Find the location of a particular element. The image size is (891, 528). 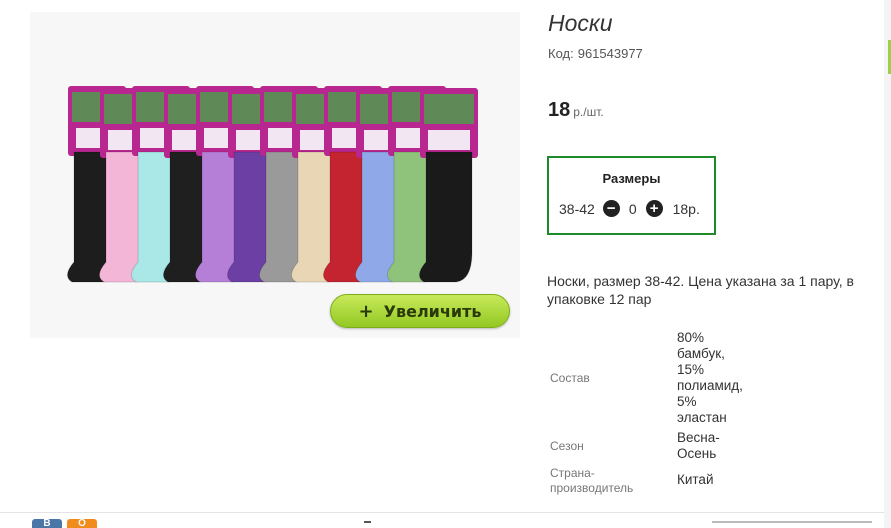

minus-circle-icon: − is located at coordinates (611, 208).